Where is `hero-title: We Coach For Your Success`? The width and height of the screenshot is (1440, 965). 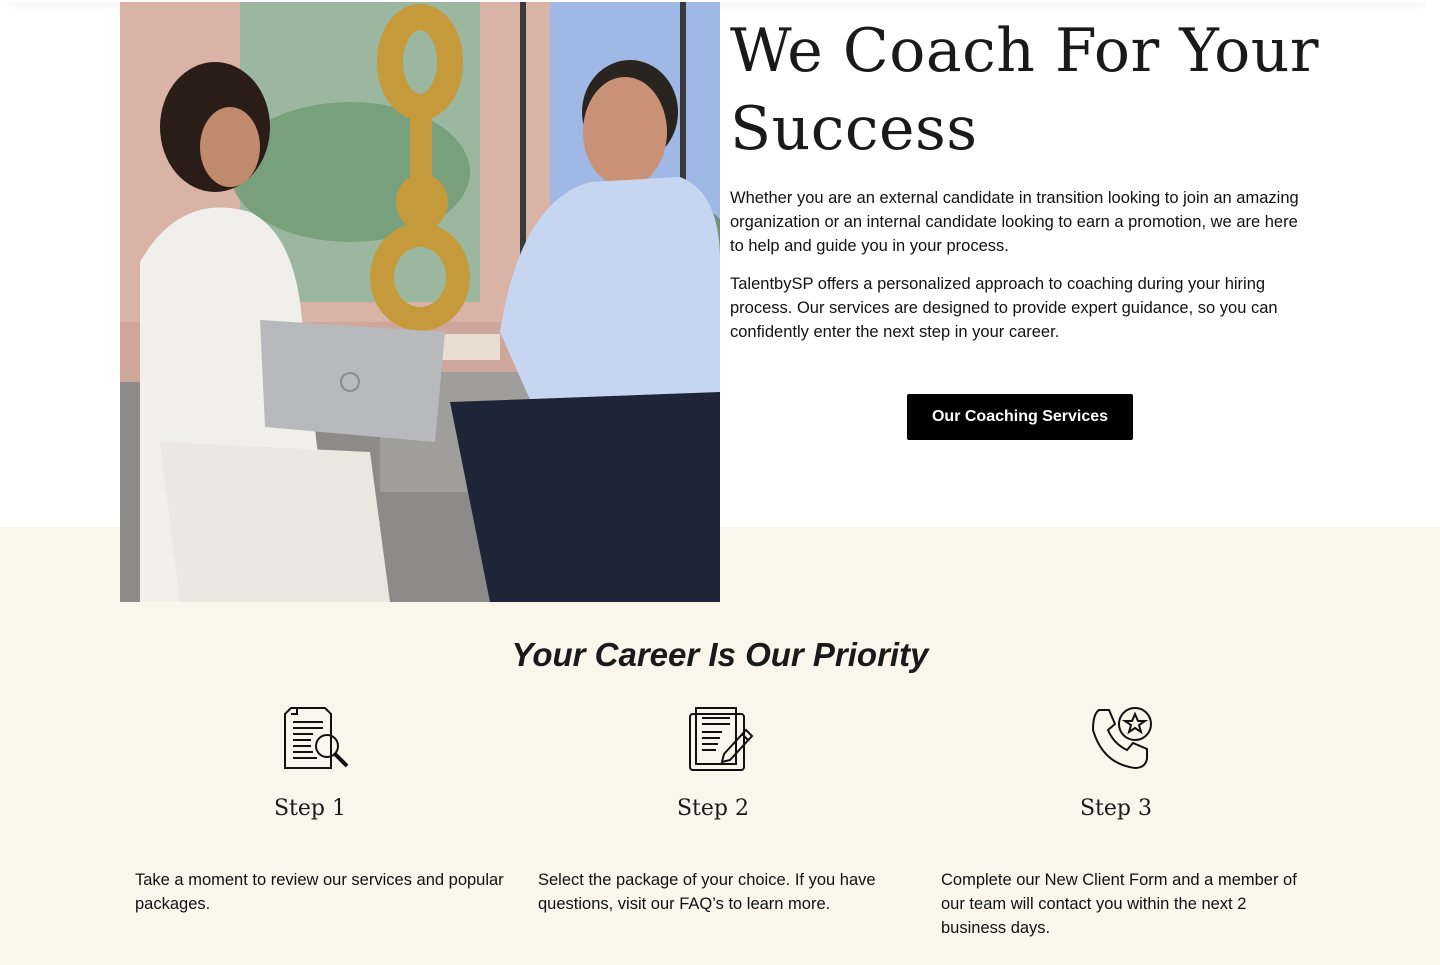
hero-title: We Coach For Your Success is located at coordinates (1025, 90).